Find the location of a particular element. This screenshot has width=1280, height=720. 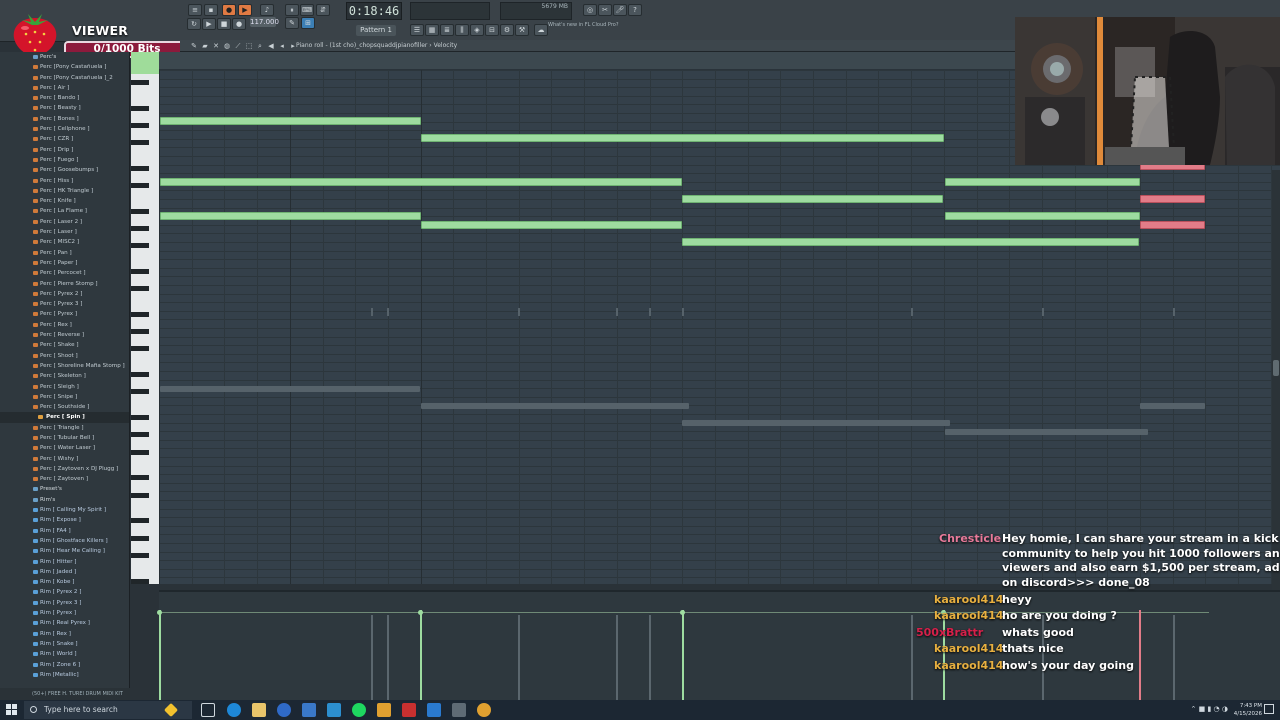

browser-item: Perc [ MISC2 ] is located at coordinates (64, 242).